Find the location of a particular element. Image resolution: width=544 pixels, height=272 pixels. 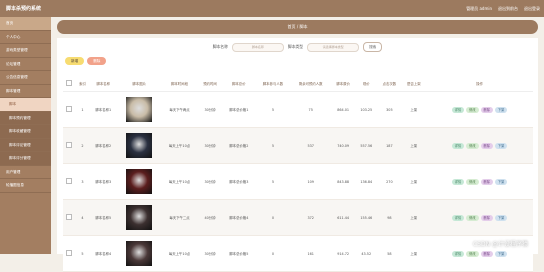

batch-delete-button: 删除 is located at coordinates (97, 61).